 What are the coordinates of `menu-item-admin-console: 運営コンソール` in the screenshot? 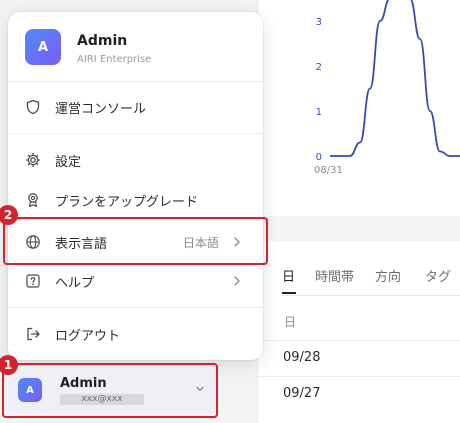 It's located at (135, 107).